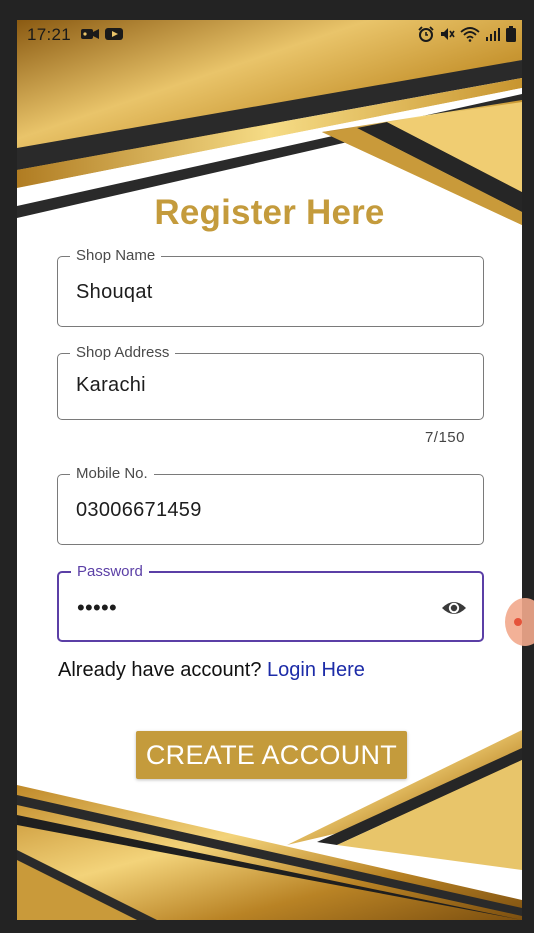 Image resolution: width=534 pixels, height=933 pixels. What do you see at coordinates (518, 622) in the screenshot?
I see `side-handle-dot` at bounding box center [518, 622].